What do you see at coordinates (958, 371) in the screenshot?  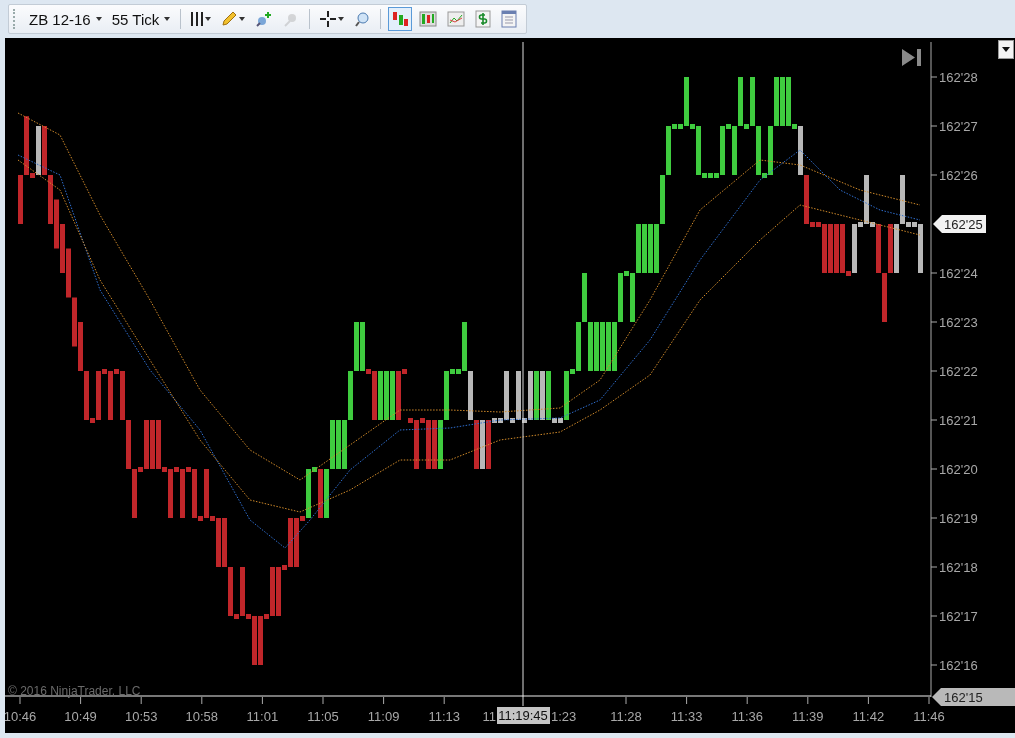 I see `price-label: 162'22` at bounding box center [958, 371].